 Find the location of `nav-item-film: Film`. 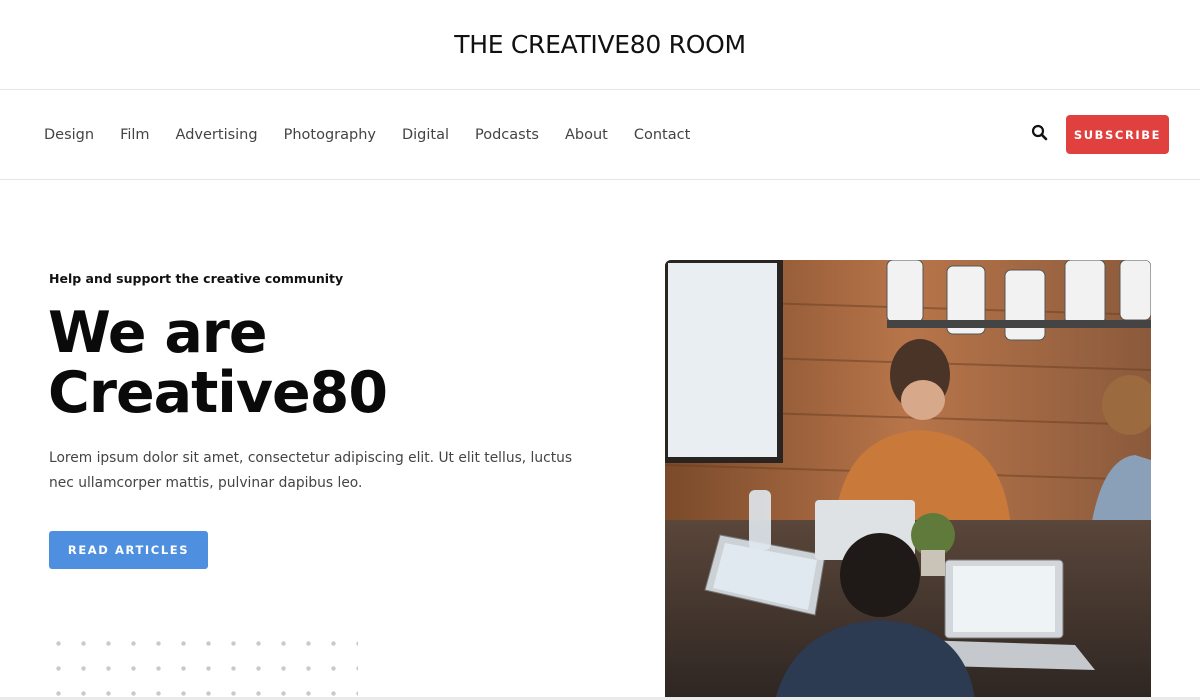

nav-item-film: Film is located at coordinates (134, 135).